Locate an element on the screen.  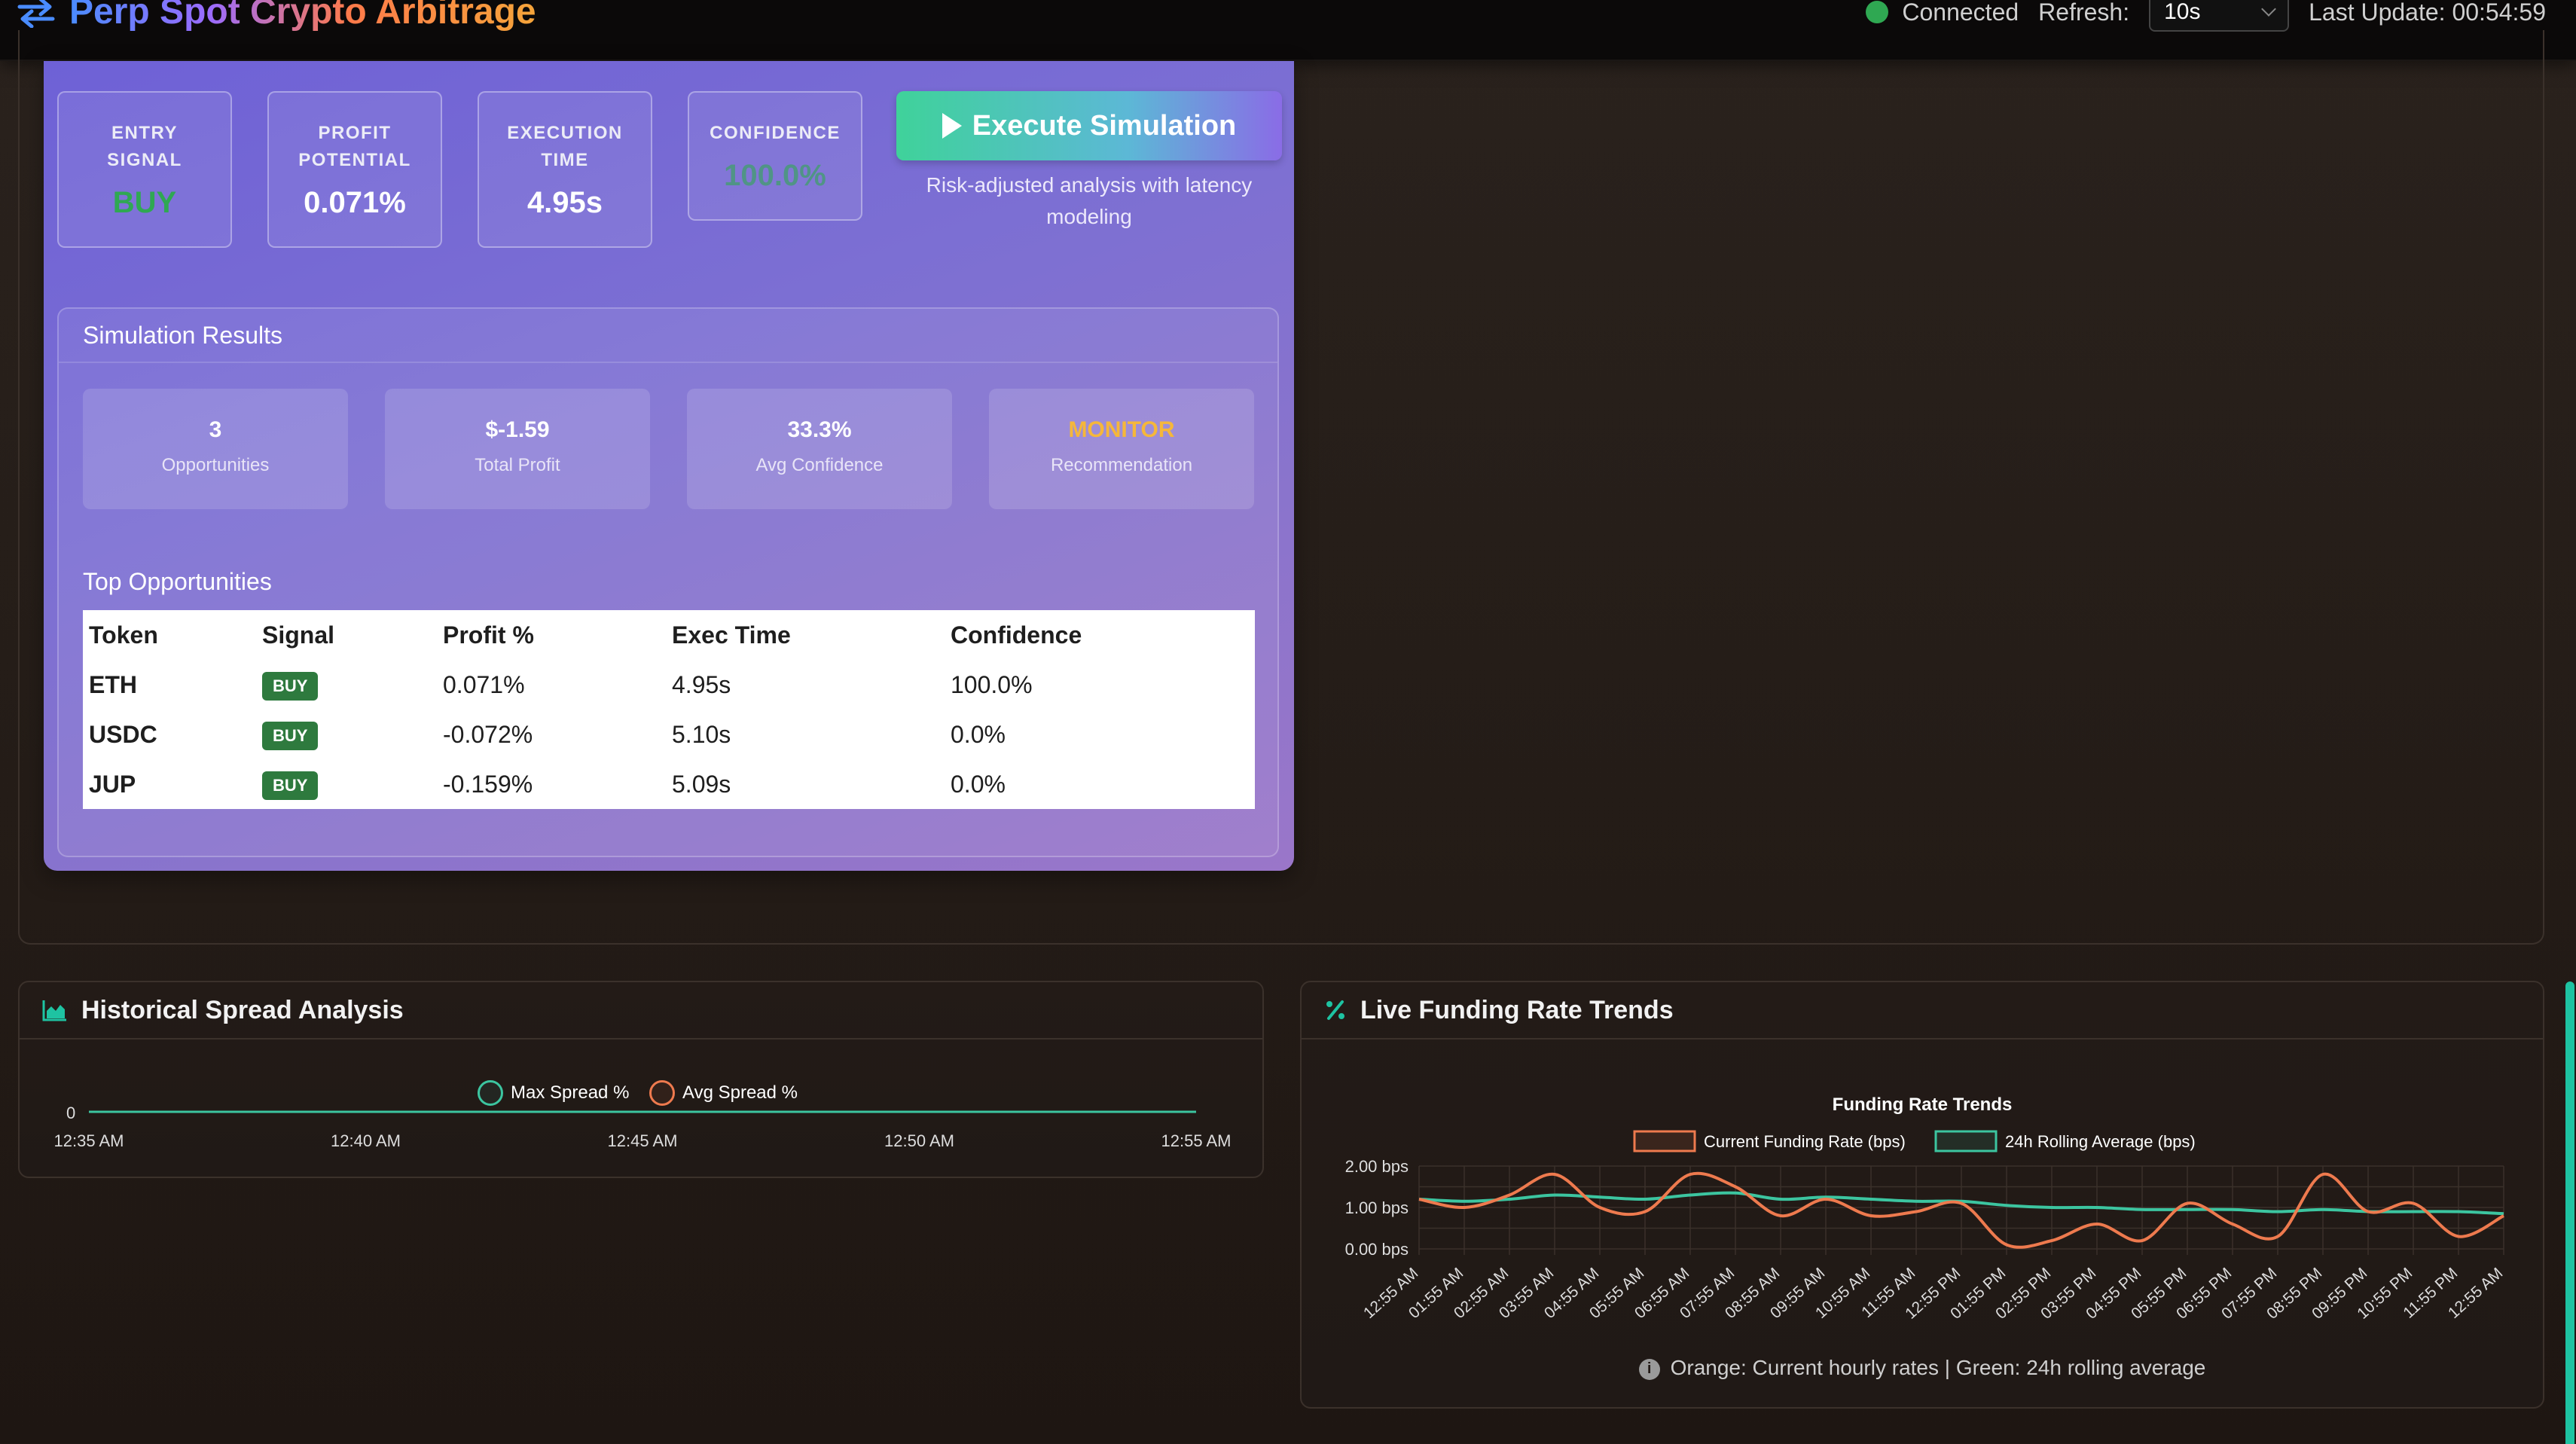
token-cell: USDC is located at coordinates (123, 734).